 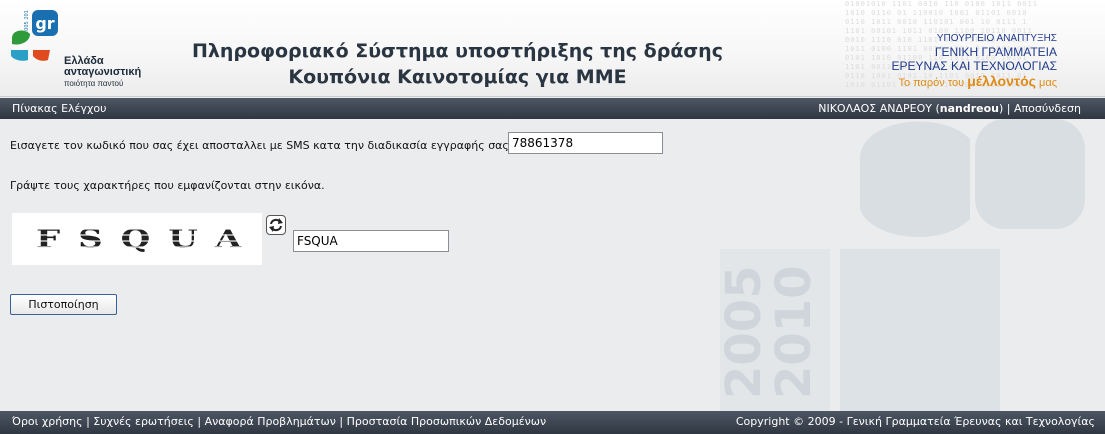 I want to click on sms-code-input, so click(x=585, y=143).